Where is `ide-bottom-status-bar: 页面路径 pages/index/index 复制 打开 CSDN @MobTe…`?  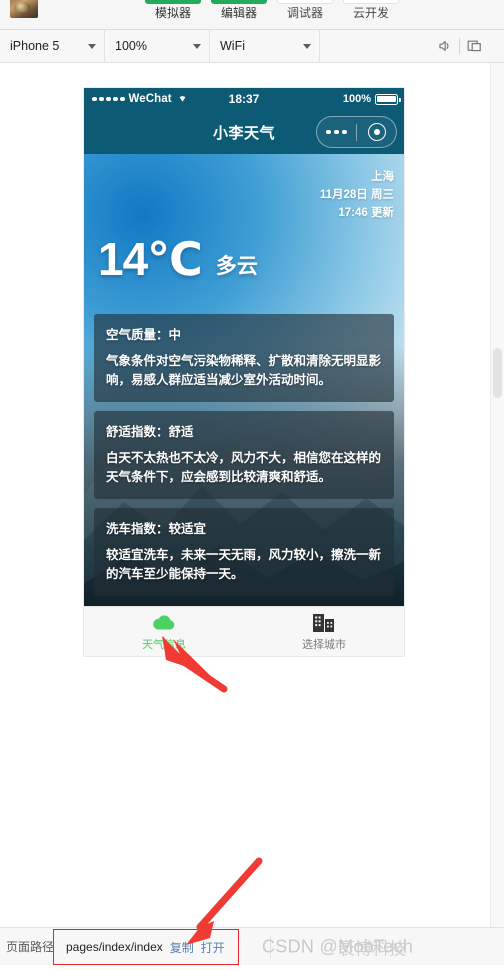 ide-bottom-status-bar: 页面路径 pages/index/index 复制 打开 CSDN @MobTe… is located at coordinates (252, 946).